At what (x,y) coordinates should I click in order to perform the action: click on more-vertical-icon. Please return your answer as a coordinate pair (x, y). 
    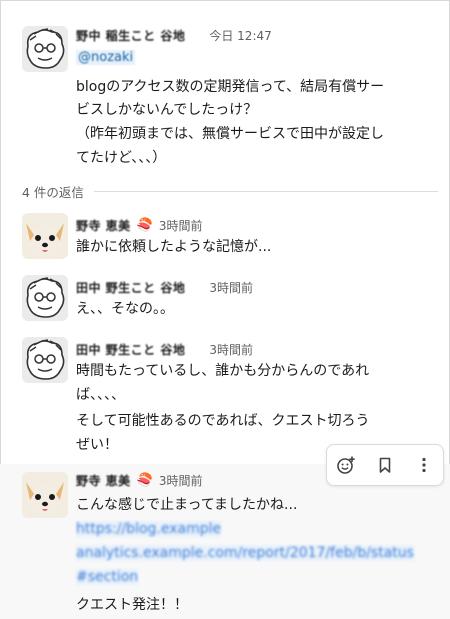
    Looking at the image, I should click on (424, 465).